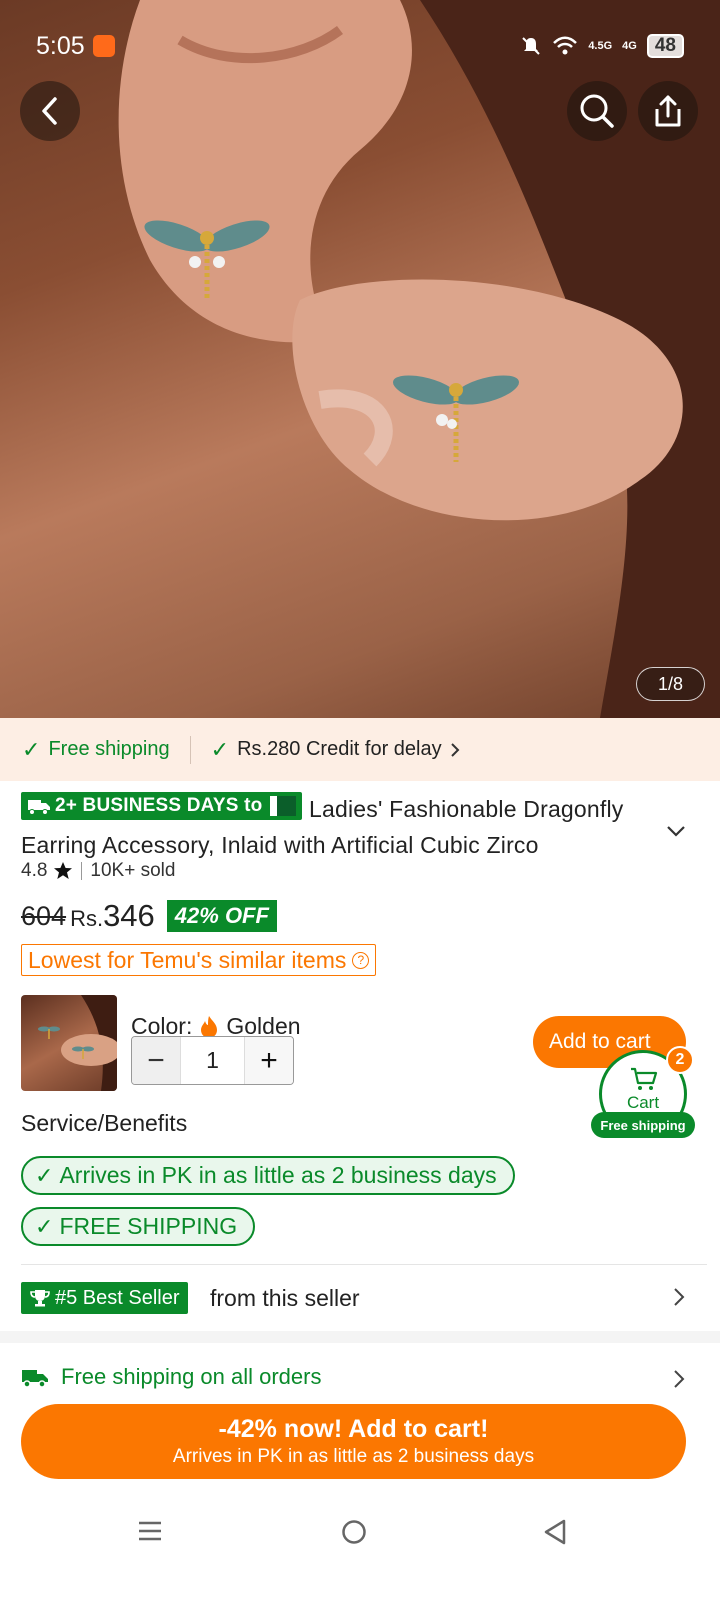  Describe the element at coordinates (109, 749) in the screenshot. I see `free-shipping-label: Free shipping` at that location.